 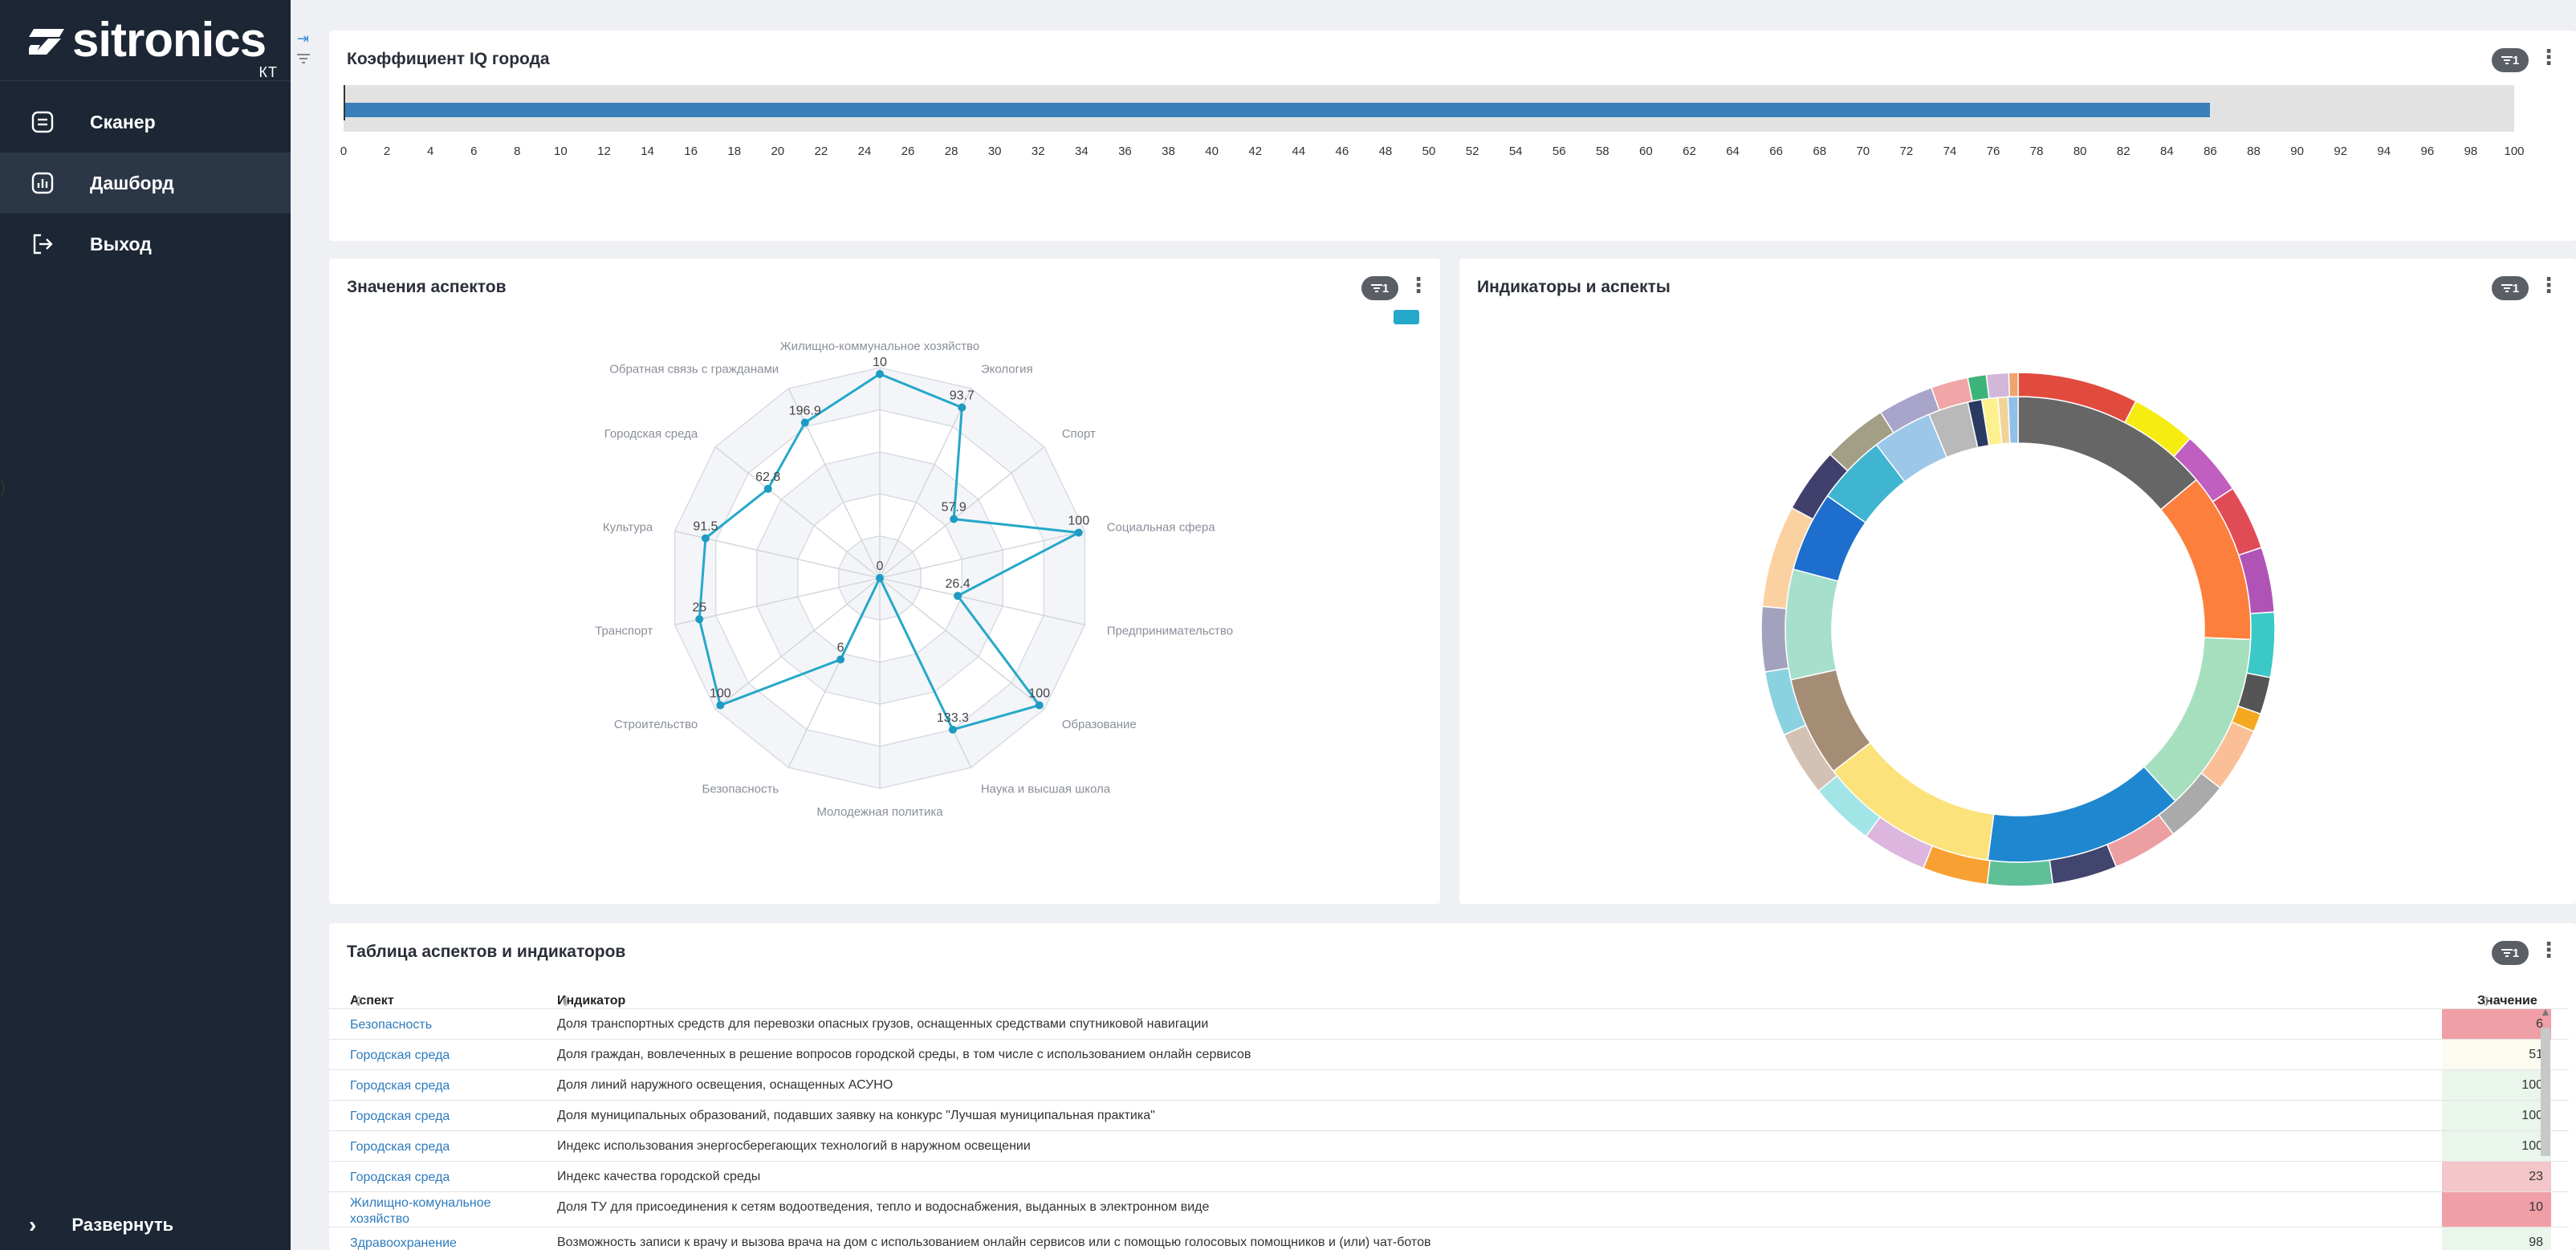 What do you see at coordinates (954, 507) in the screenshot?
I see `radar-value-label: 57.9` at bounding box center [954, 507].